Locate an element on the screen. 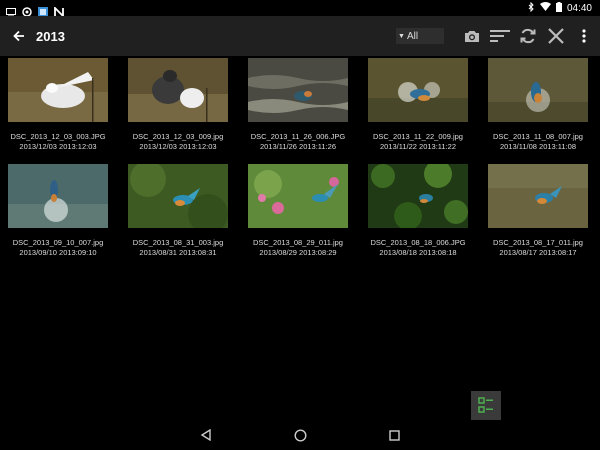 This screenshot has height=450, width=600. photo-filename: DSC_2013_08_29_011.jpg is located at coordinates (298, 242).